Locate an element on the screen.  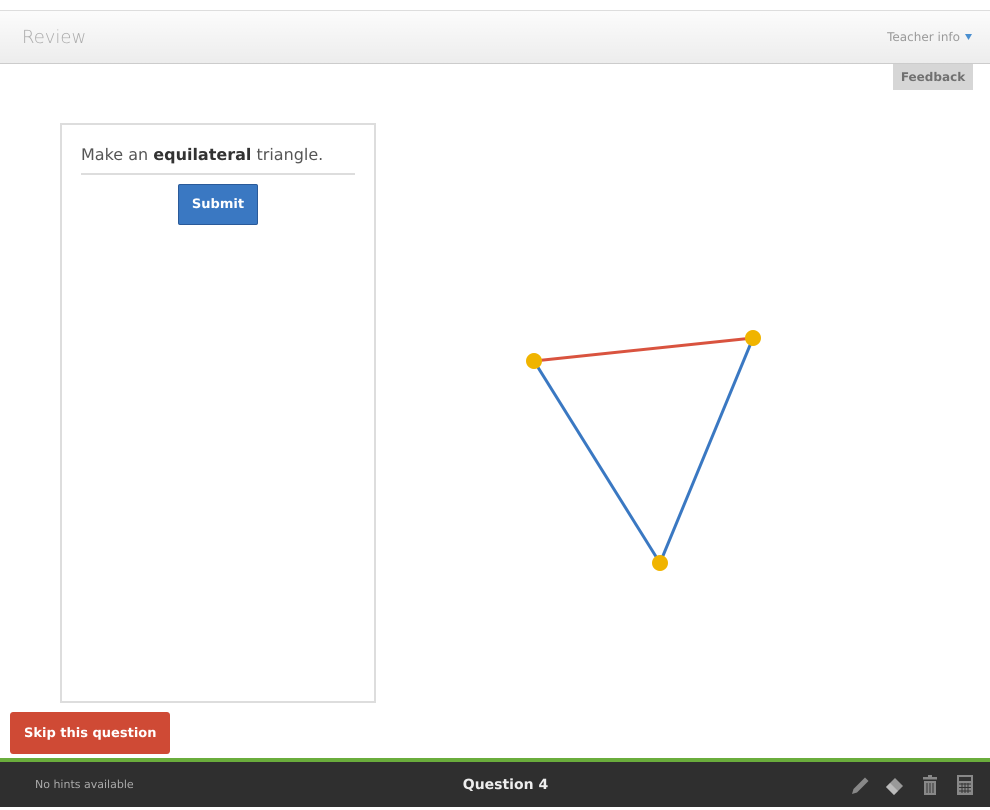
hints-status: No hints available is located at coordinates (85, 784).